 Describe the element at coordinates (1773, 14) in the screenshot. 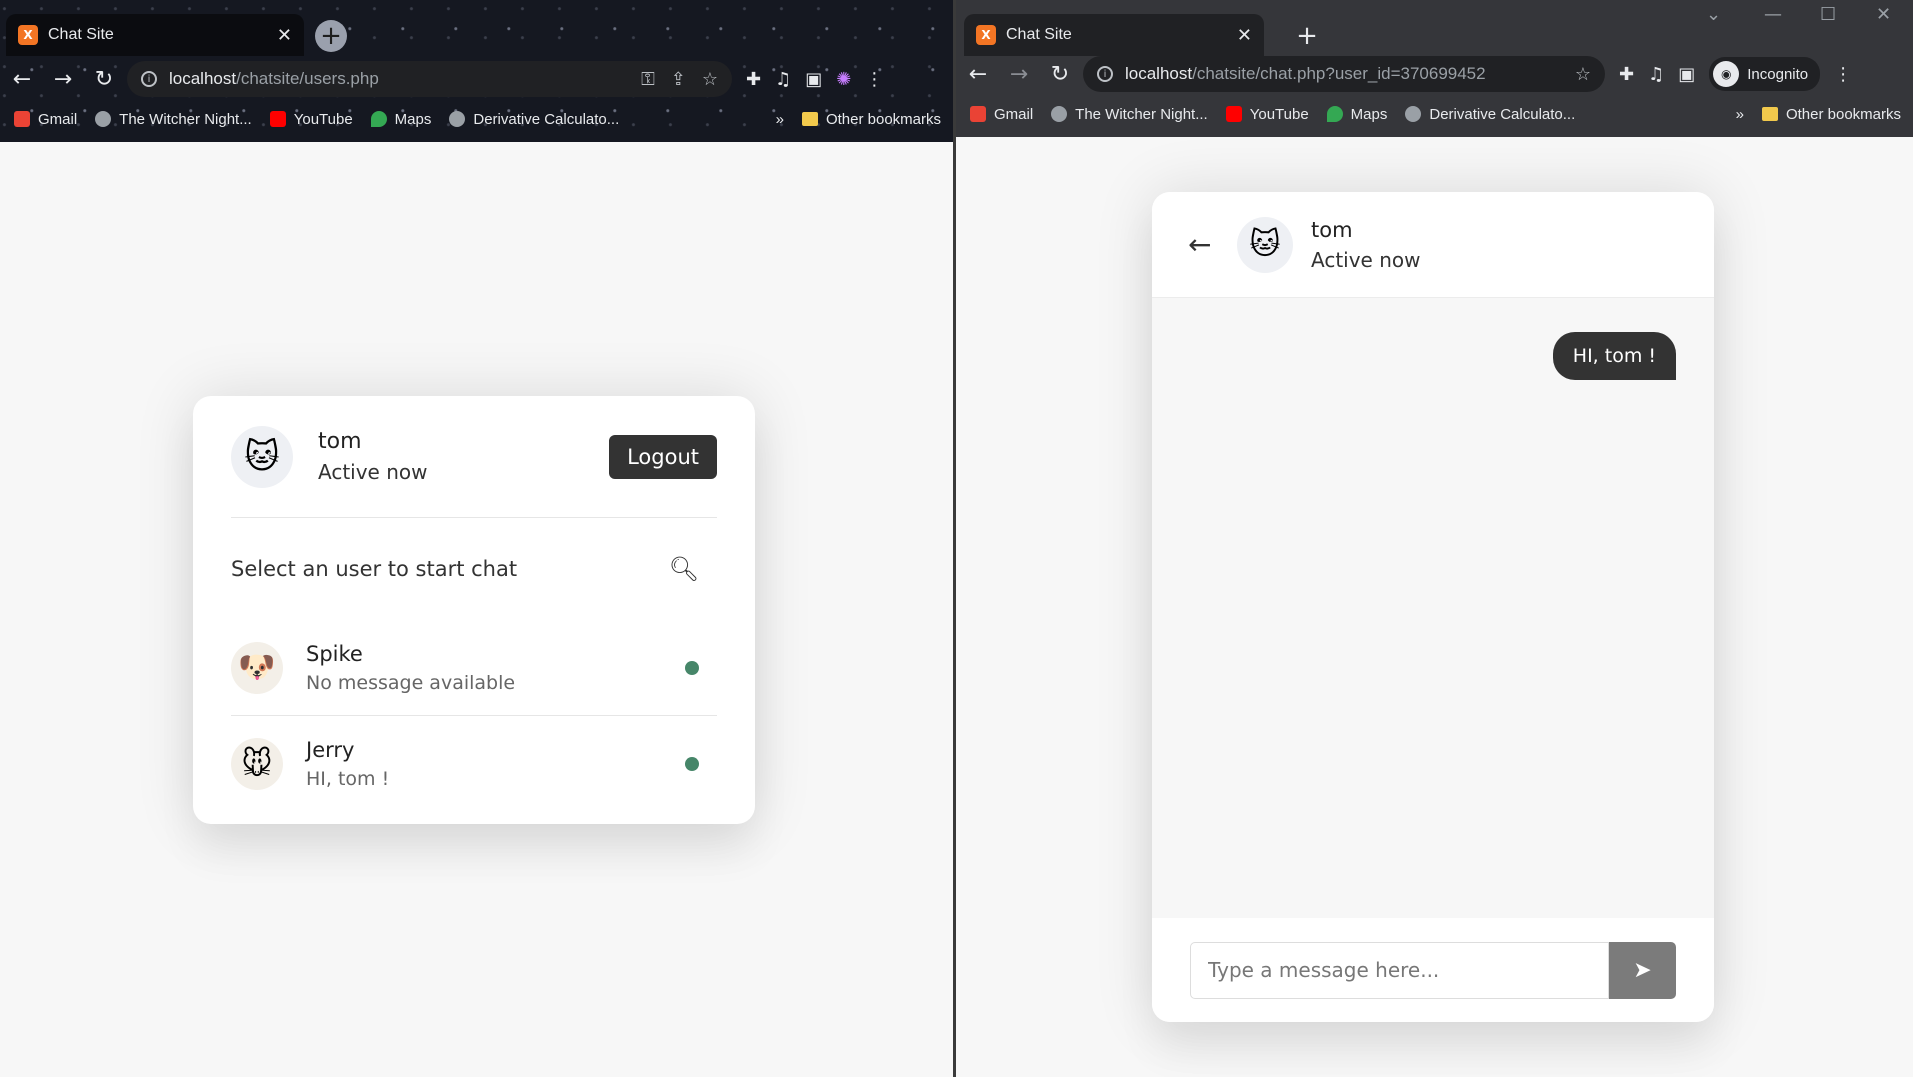

I see `minimize-icon: —` at that location.